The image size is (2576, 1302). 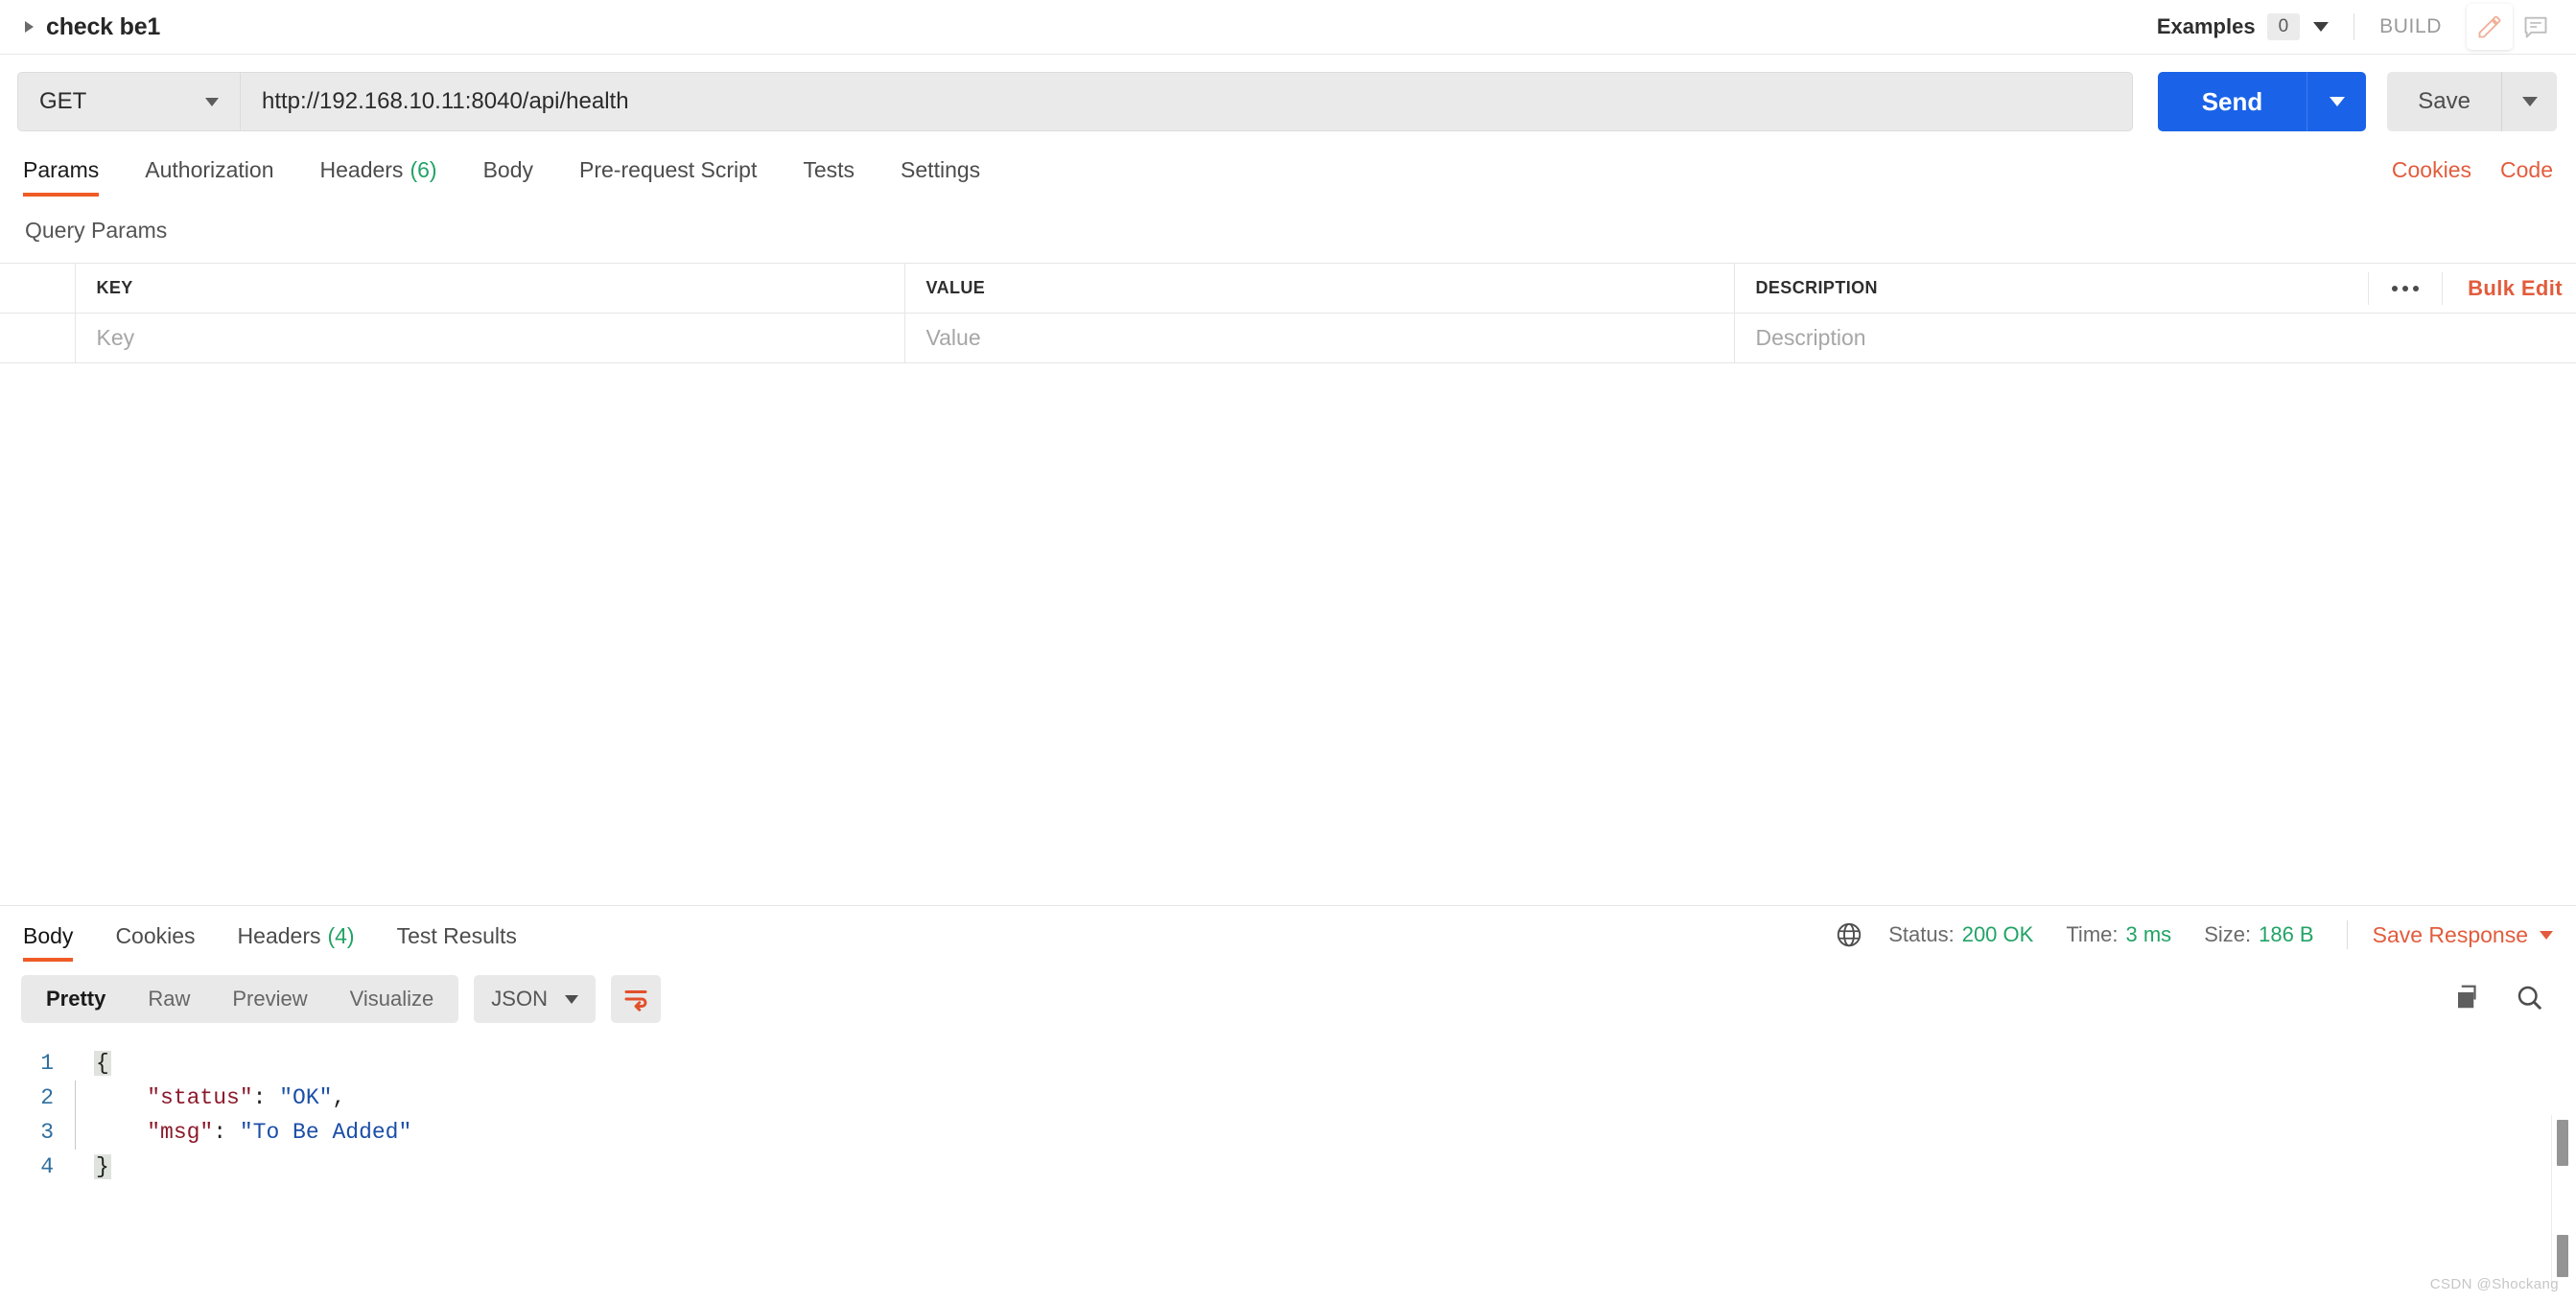 I want to click on save-options-button, so click(x=2529, y=101).